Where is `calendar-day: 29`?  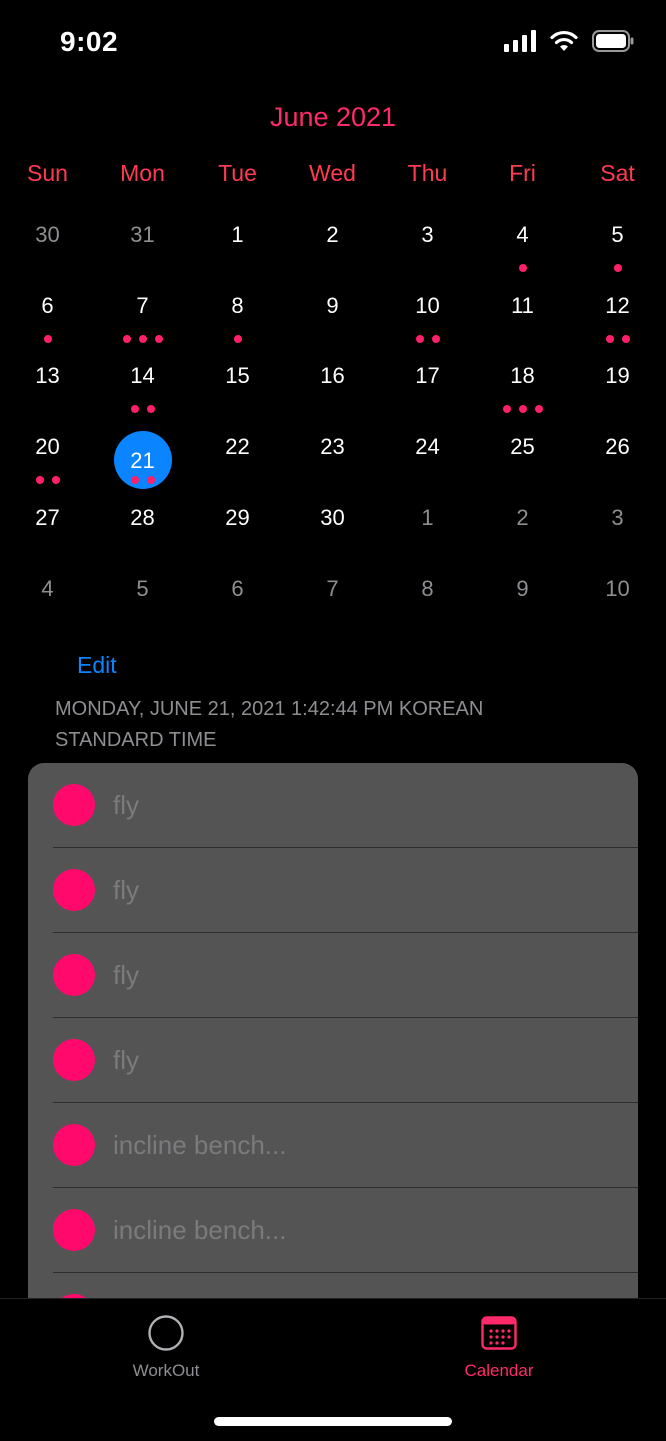
calendar-day: 29 is located at coordinates (237, 518).